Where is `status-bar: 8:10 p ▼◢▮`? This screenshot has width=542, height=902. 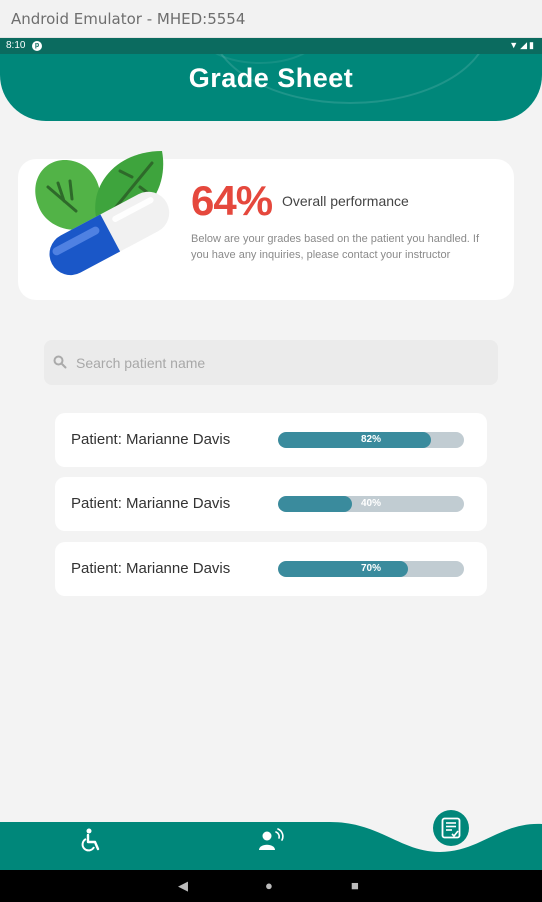 status-bar: 8:10 p ▼◢▮ is located at coordinates (271, 46).